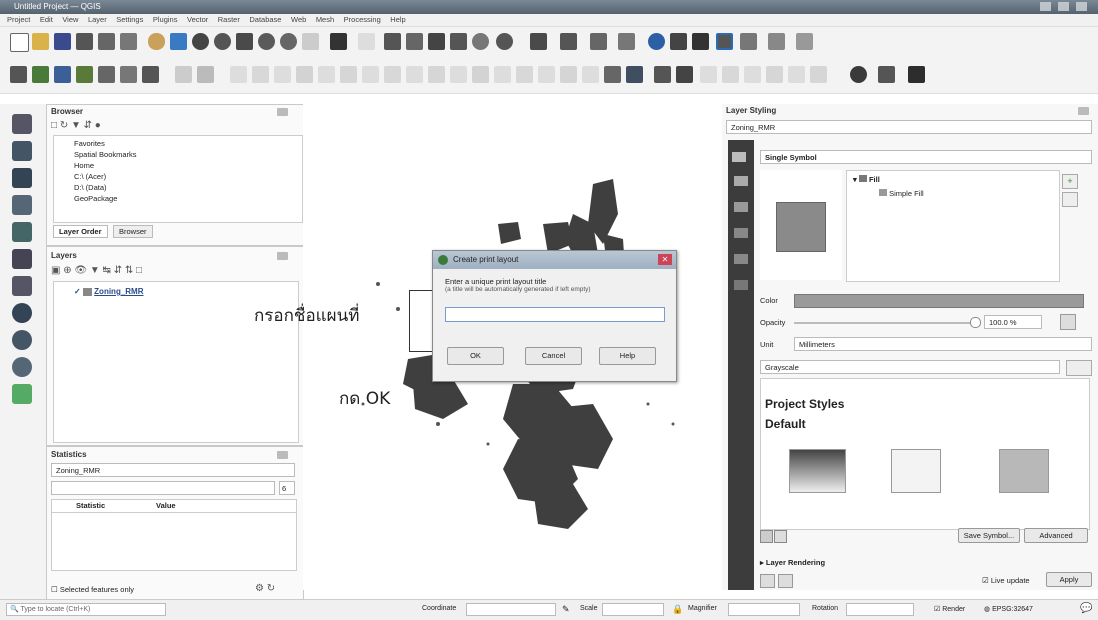 Image resolution: width=1098 pixels, height=620 pixels. What do you see at coordinates (524, 74) in the screenshot?
I see `rotate-label-icon` at bounding box center [524, 74].